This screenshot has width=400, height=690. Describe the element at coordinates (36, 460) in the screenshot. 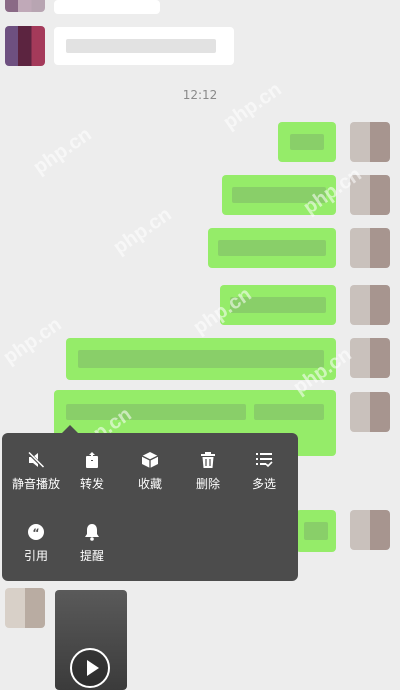

I see `mute-speaker-icon` at that location.